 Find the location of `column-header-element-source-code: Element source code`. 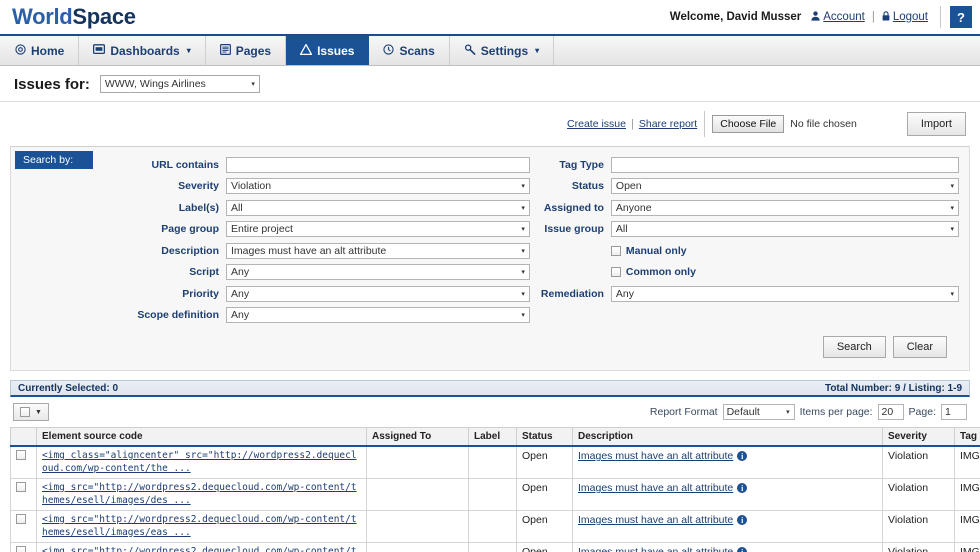

column-header-element-source-code: Element source code is located at coordinates (201, 437).